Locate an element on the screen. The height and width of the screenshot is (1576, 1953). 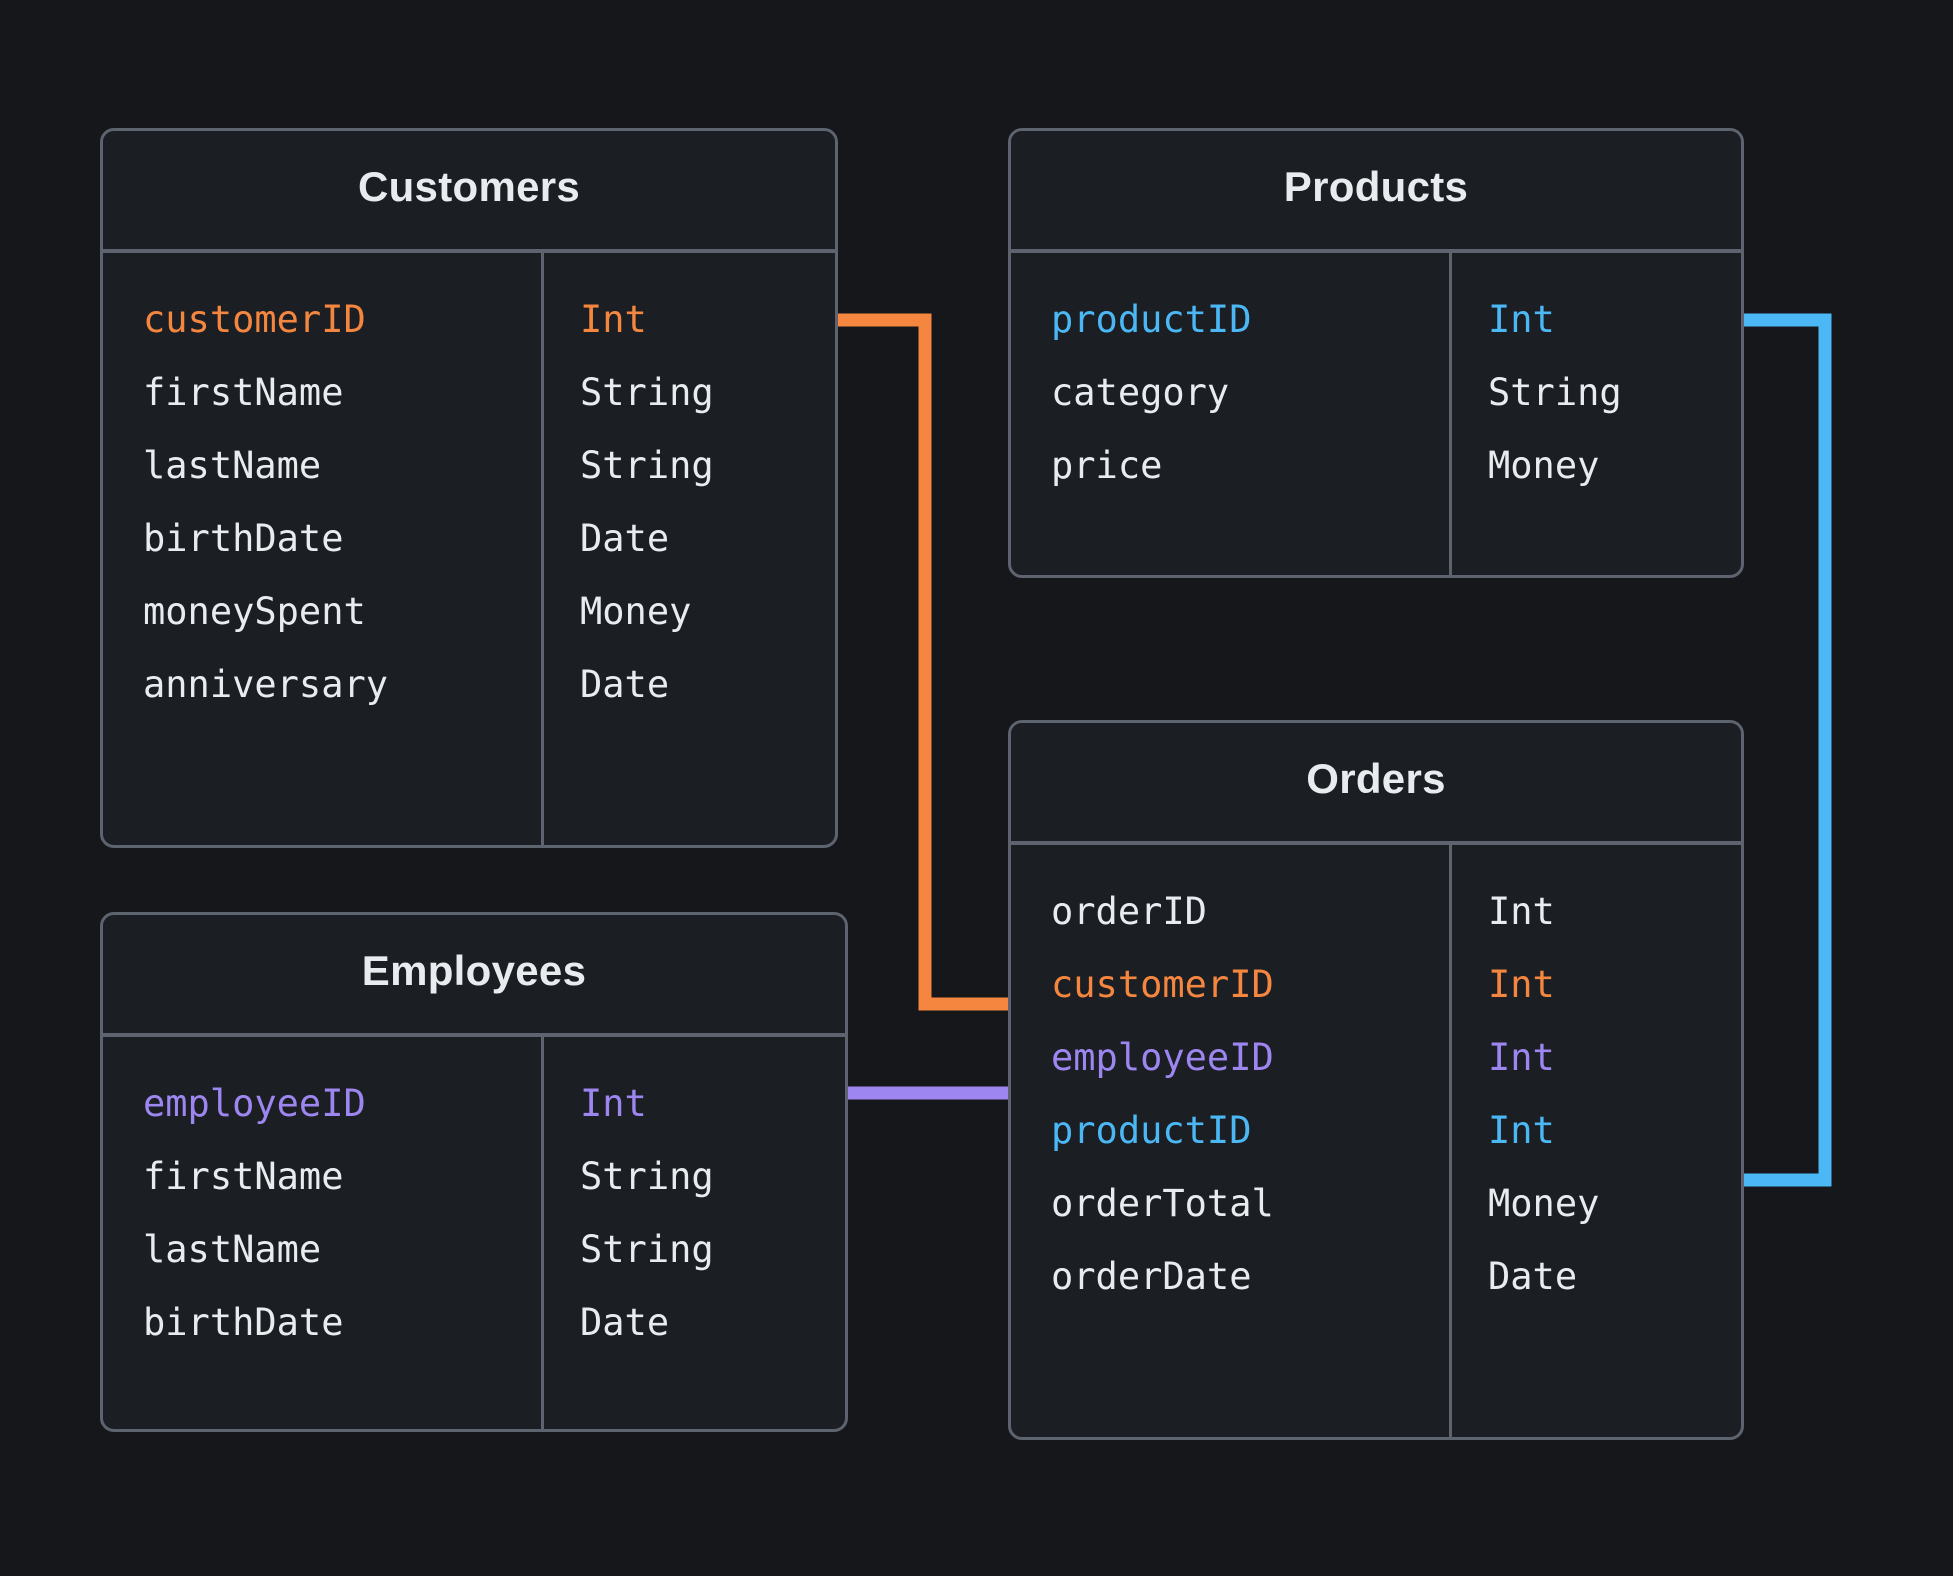
entity-title-customers: Customers is located at coordinates (469, 186).